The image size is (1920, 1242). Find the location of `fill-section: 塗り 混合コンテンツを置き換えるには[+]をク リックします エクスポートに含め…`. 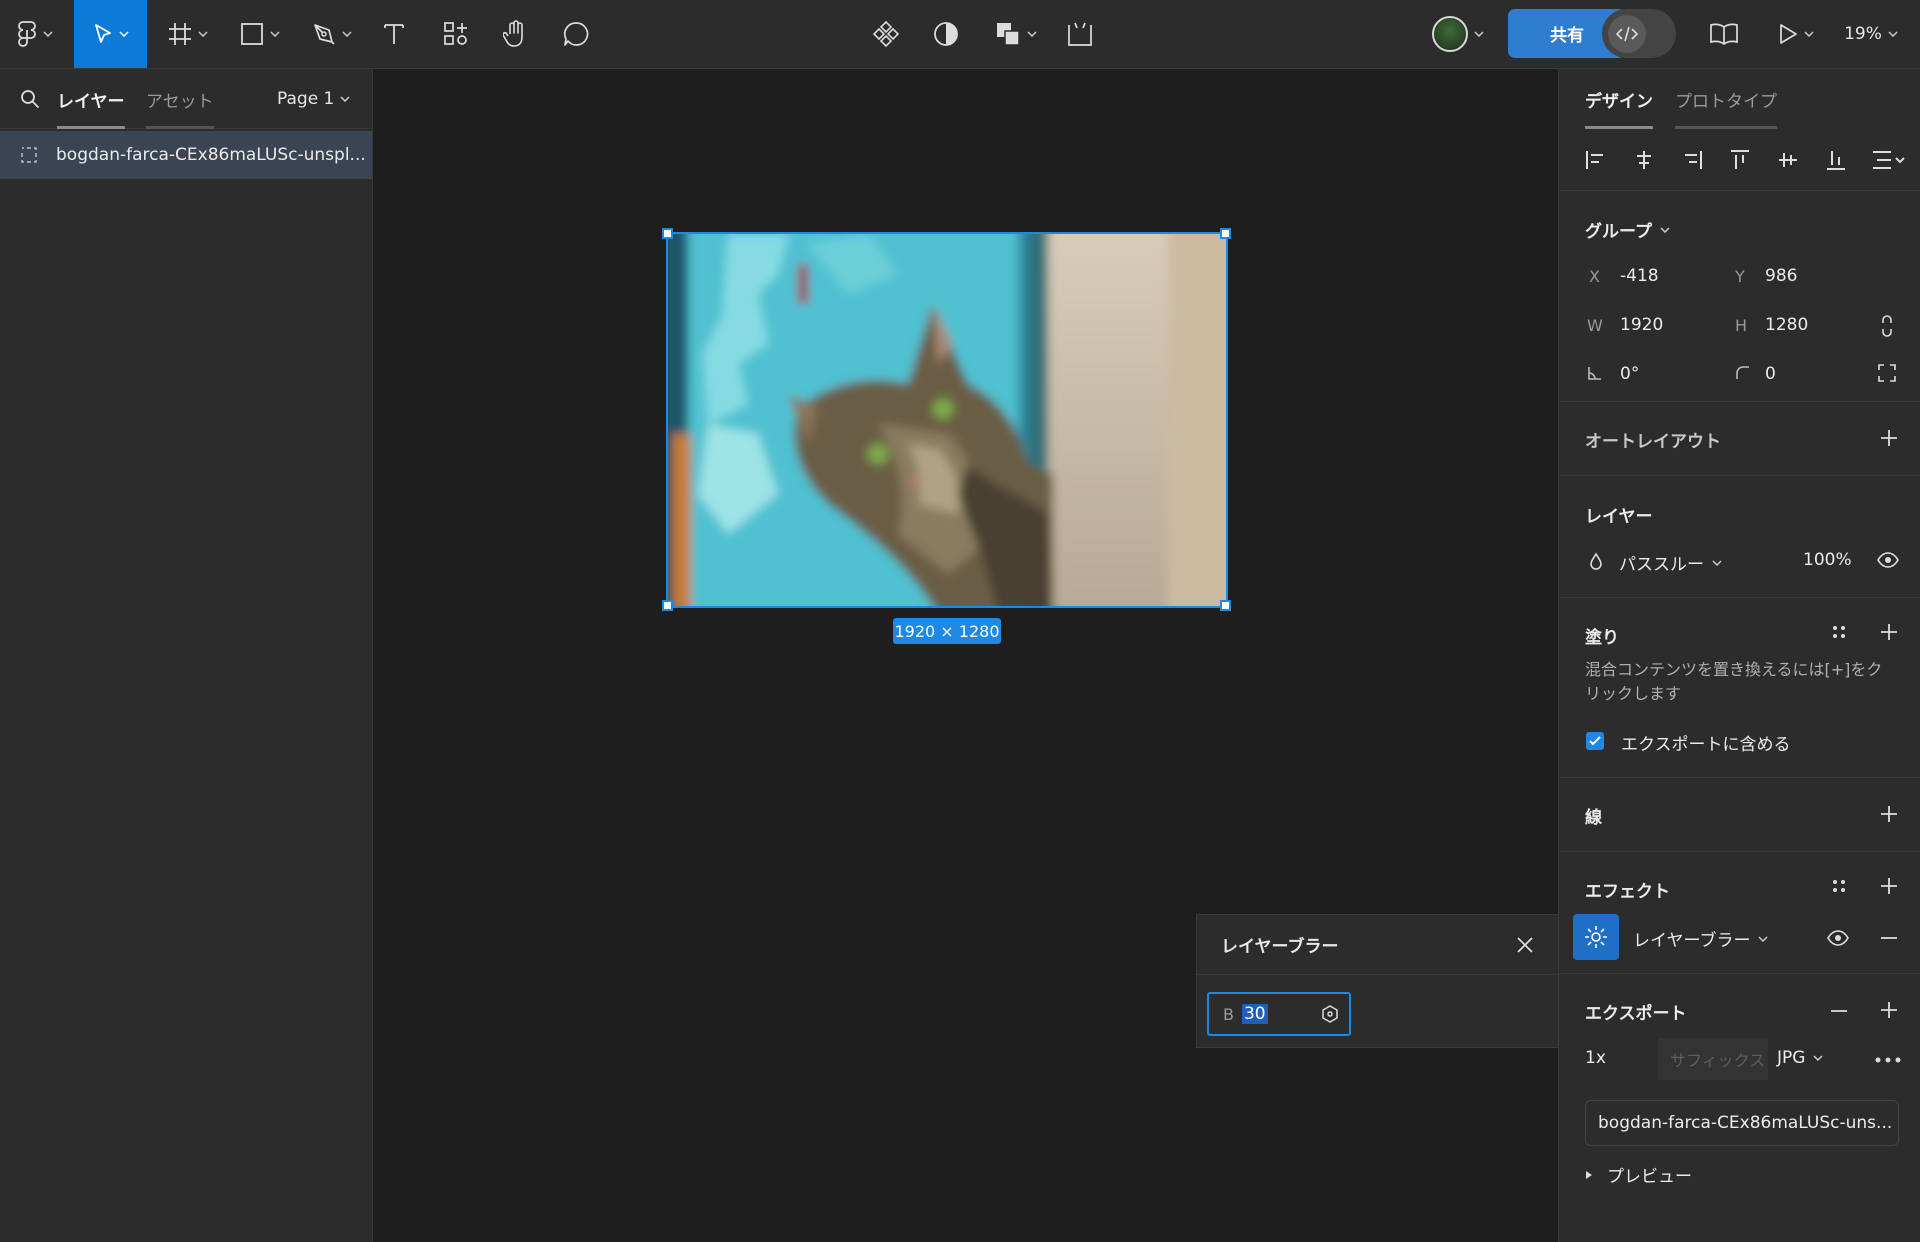

fill-section: 塗り 混合コンテンツを置き換えるには[+]をク リックします エクスポートに含め… is located at coordinates (1739, 688).